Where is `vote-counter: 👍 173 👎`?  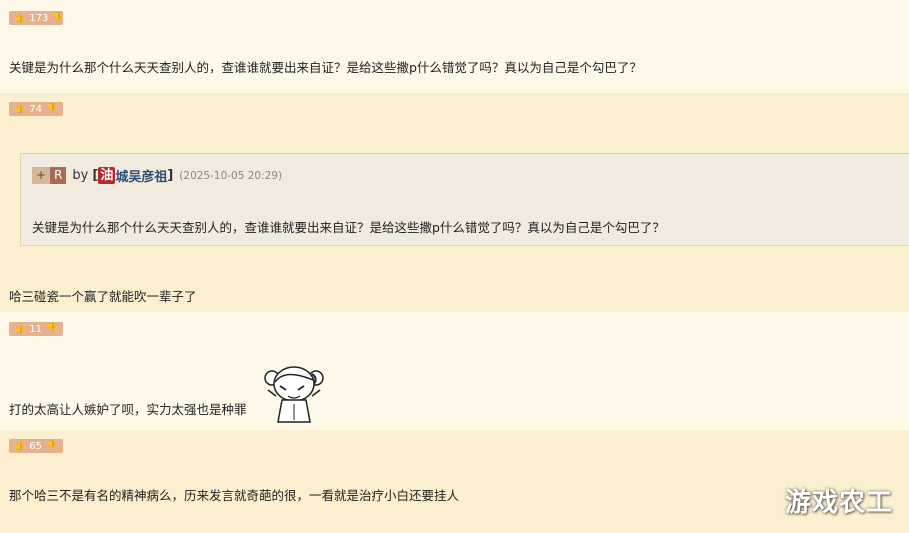
vote-counter: 👍 173 👎 is located at coordinates (36, 18).